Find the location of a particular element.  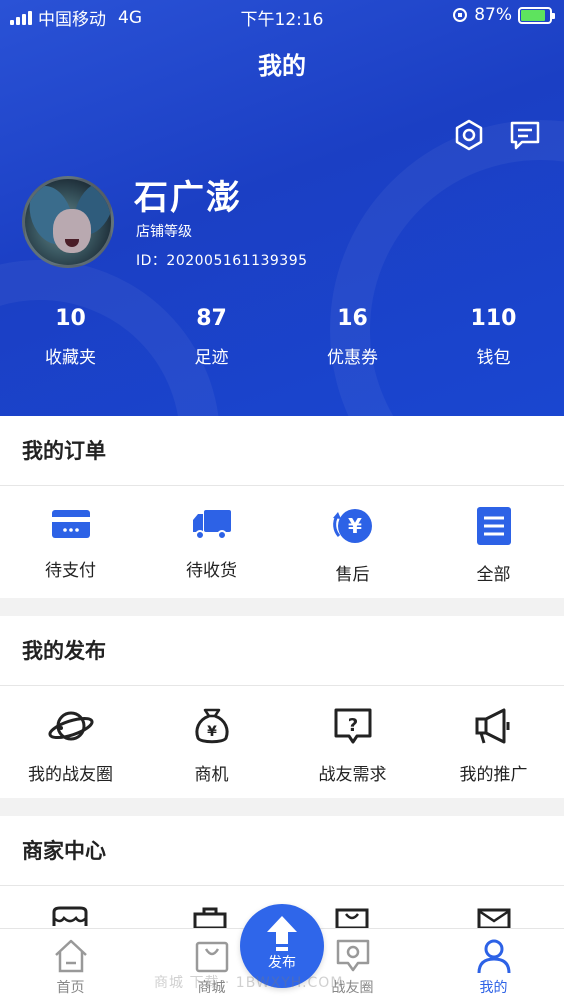

watermark: 商城 下载 · 1BWXYH.COM is located at coordinates (249, 983).